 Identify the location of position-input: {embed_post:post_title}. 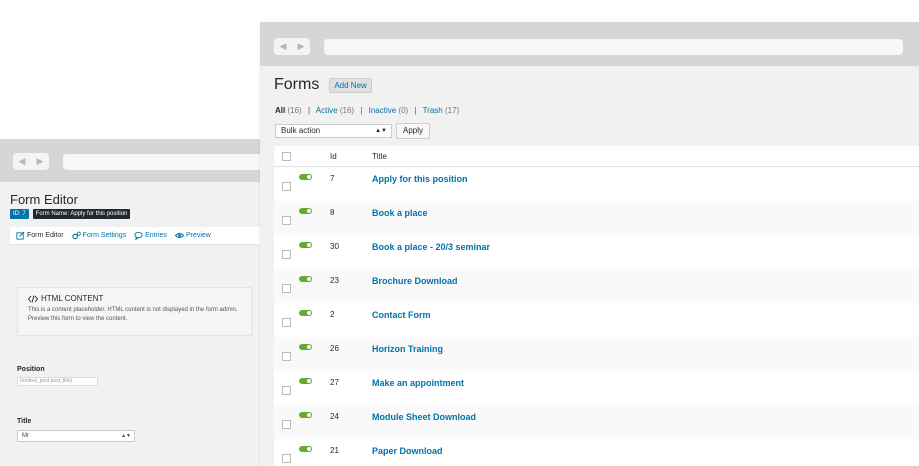
(57, 381).